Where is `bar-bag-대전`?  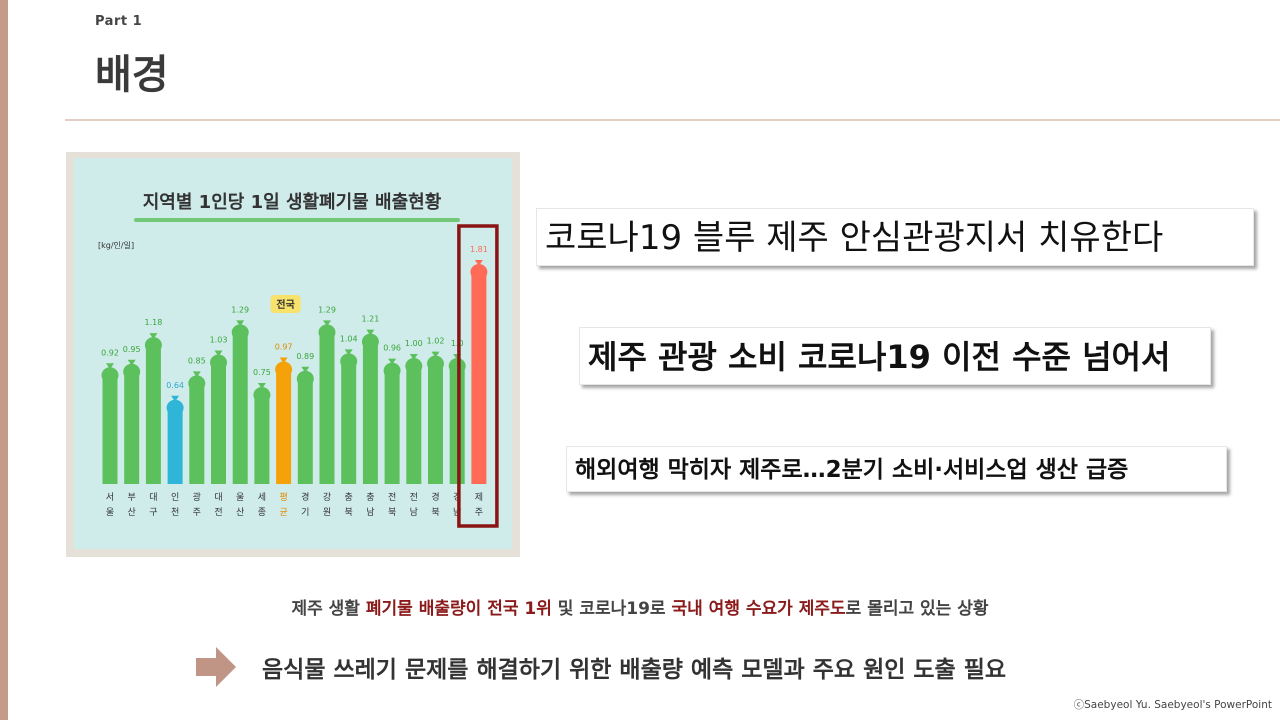
bar-bag-대전 is located at coordinates (218, 362).